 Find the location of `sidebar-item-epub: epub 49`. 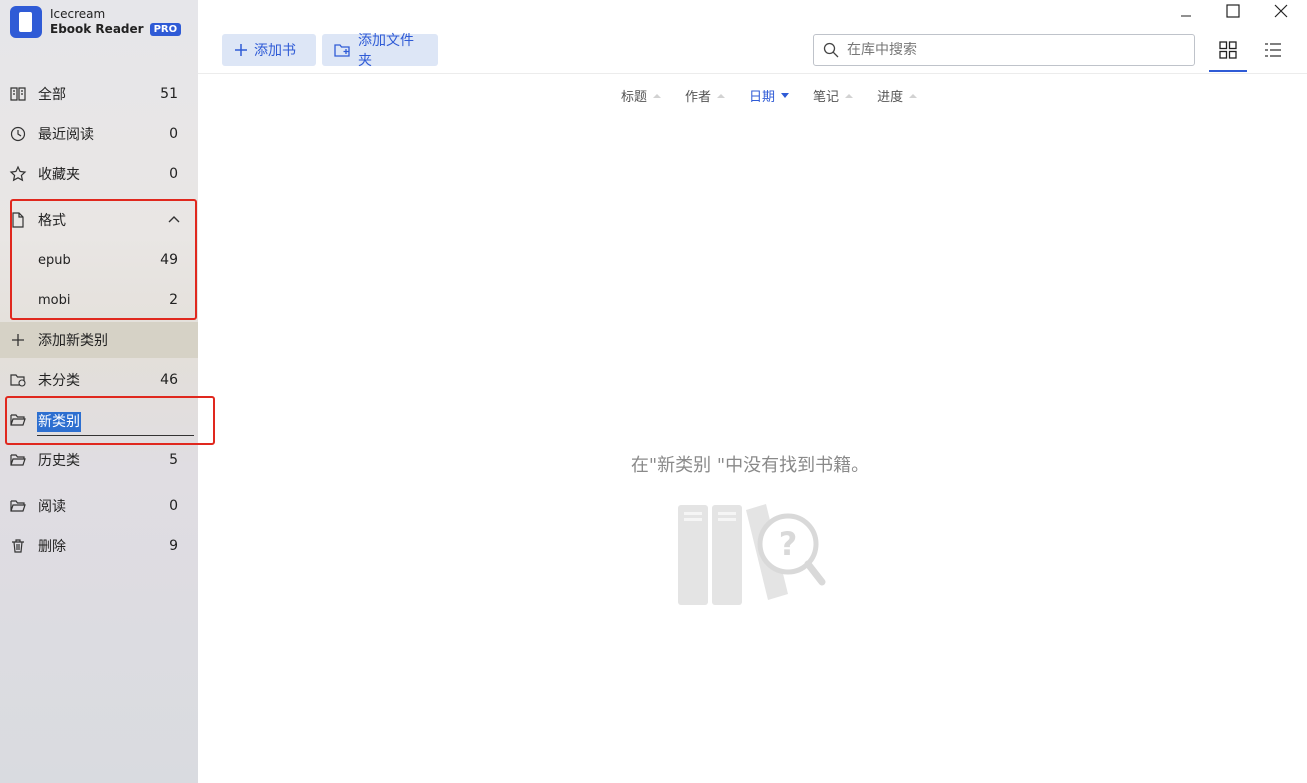

sidebar-item-epub: epub 49 is located at coordinates (99, 260).